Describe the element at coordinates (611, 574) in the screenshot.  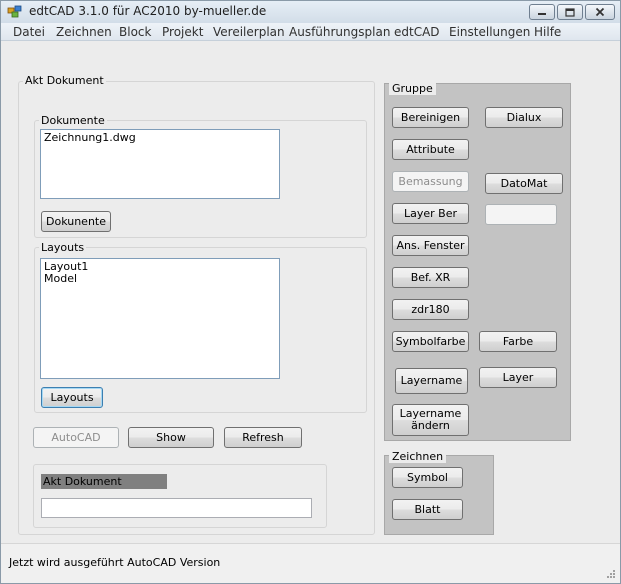
I see `resize-grip-icon` at that location.